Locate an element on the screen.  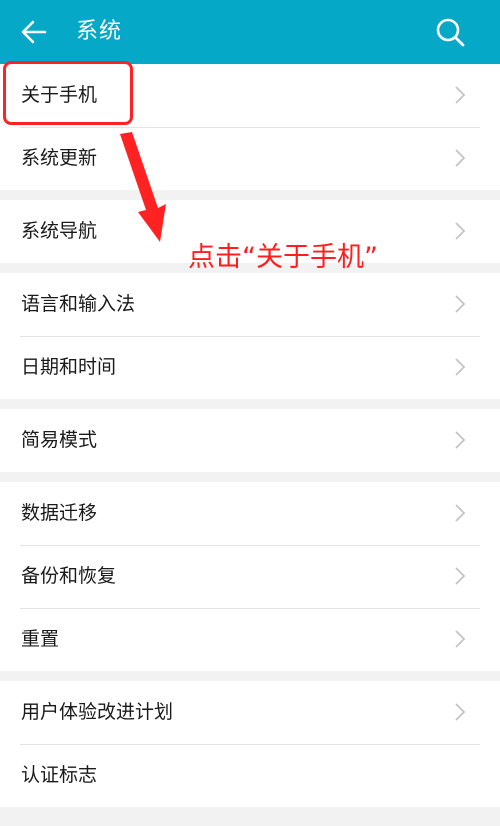
setting-item-reset: 重置 is located at coordinates (250, 639).